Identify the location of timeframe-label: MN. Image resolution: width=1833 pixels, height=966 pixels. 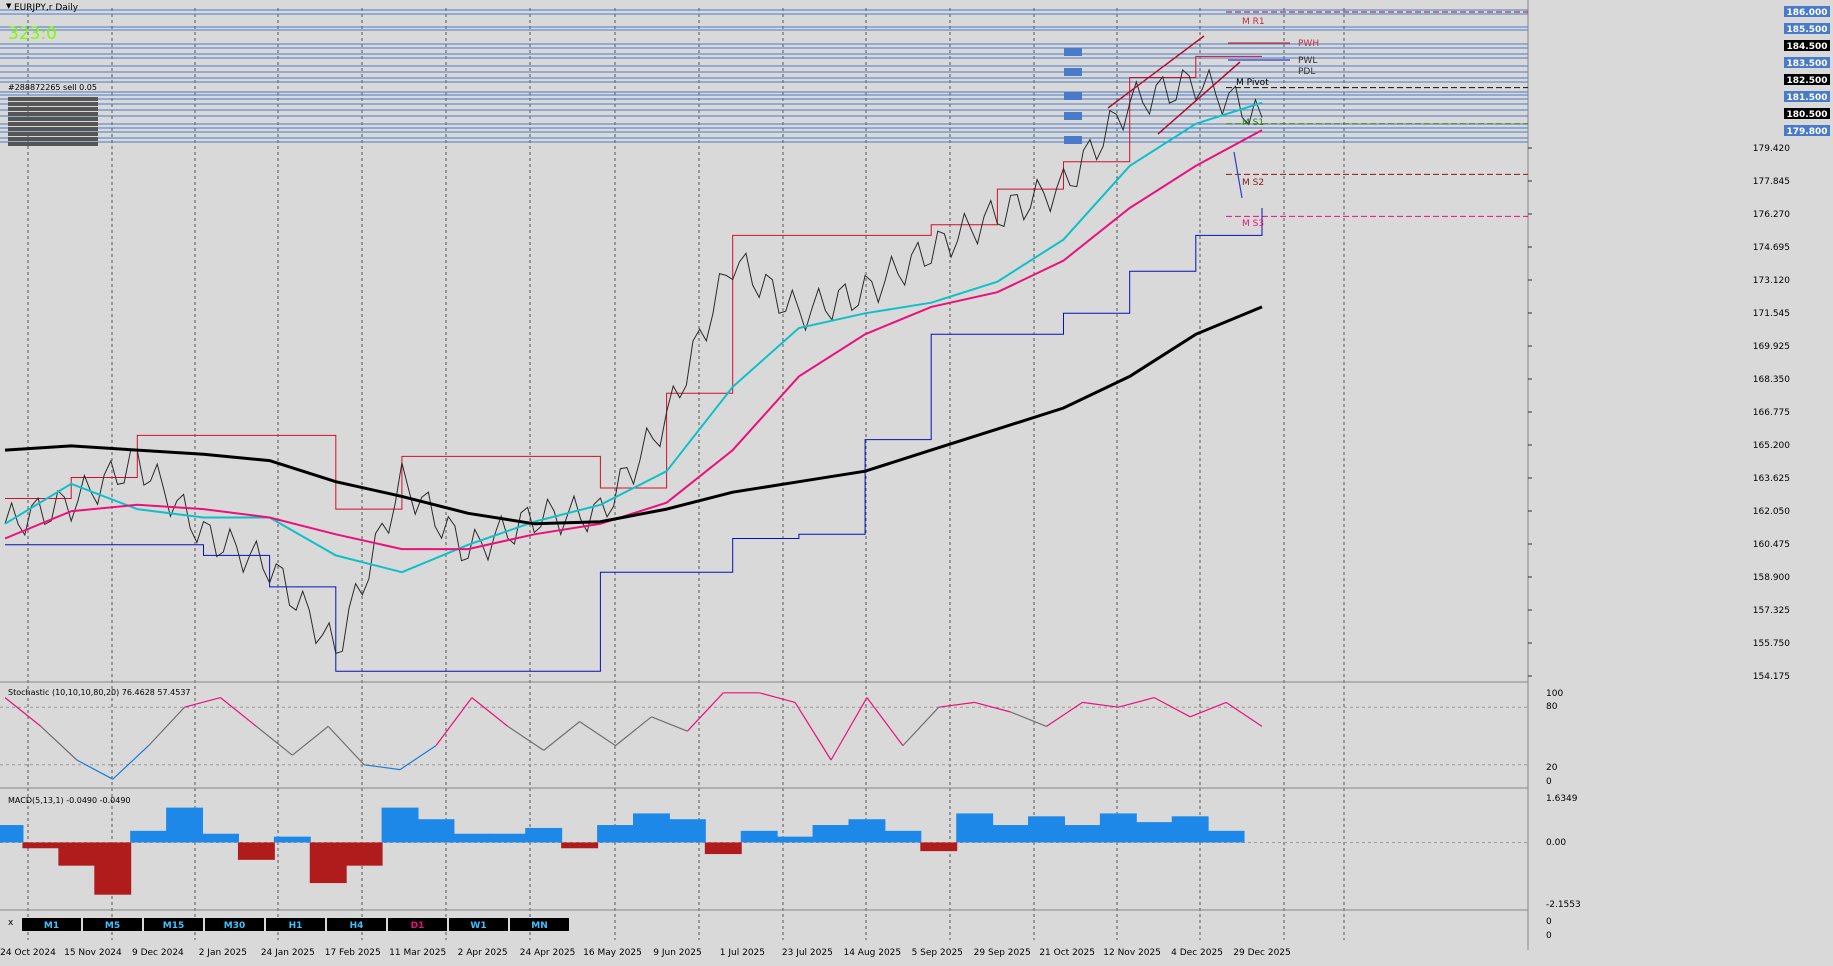
(539, 926).